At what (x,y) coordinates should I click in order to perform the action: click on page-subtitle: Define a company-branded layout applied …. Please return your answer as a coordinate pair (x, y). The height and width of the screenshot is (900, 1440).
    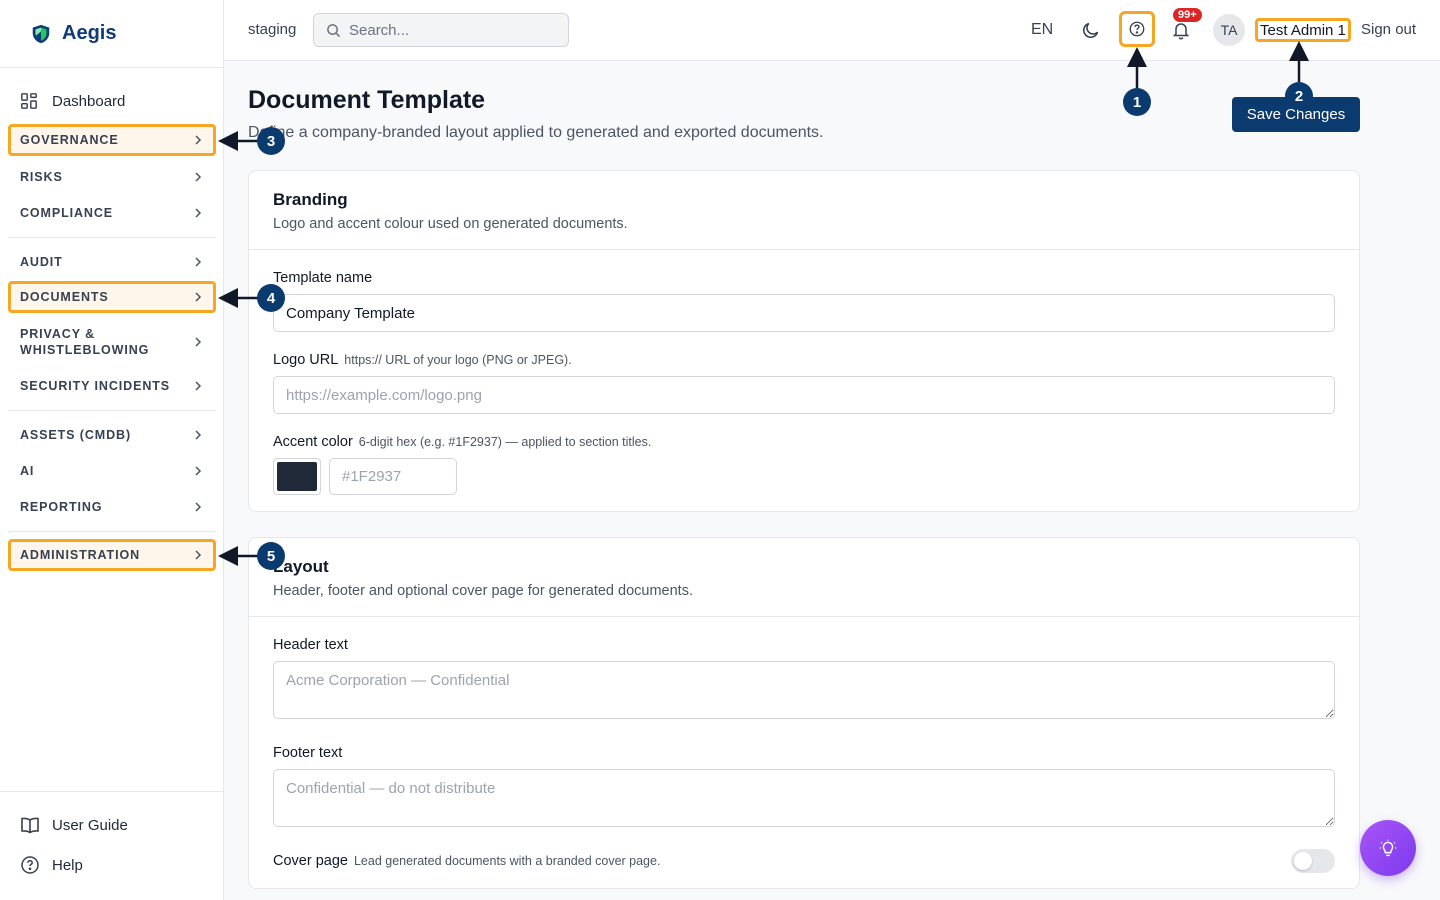
    Looking at the image, I should click on (536, 132).